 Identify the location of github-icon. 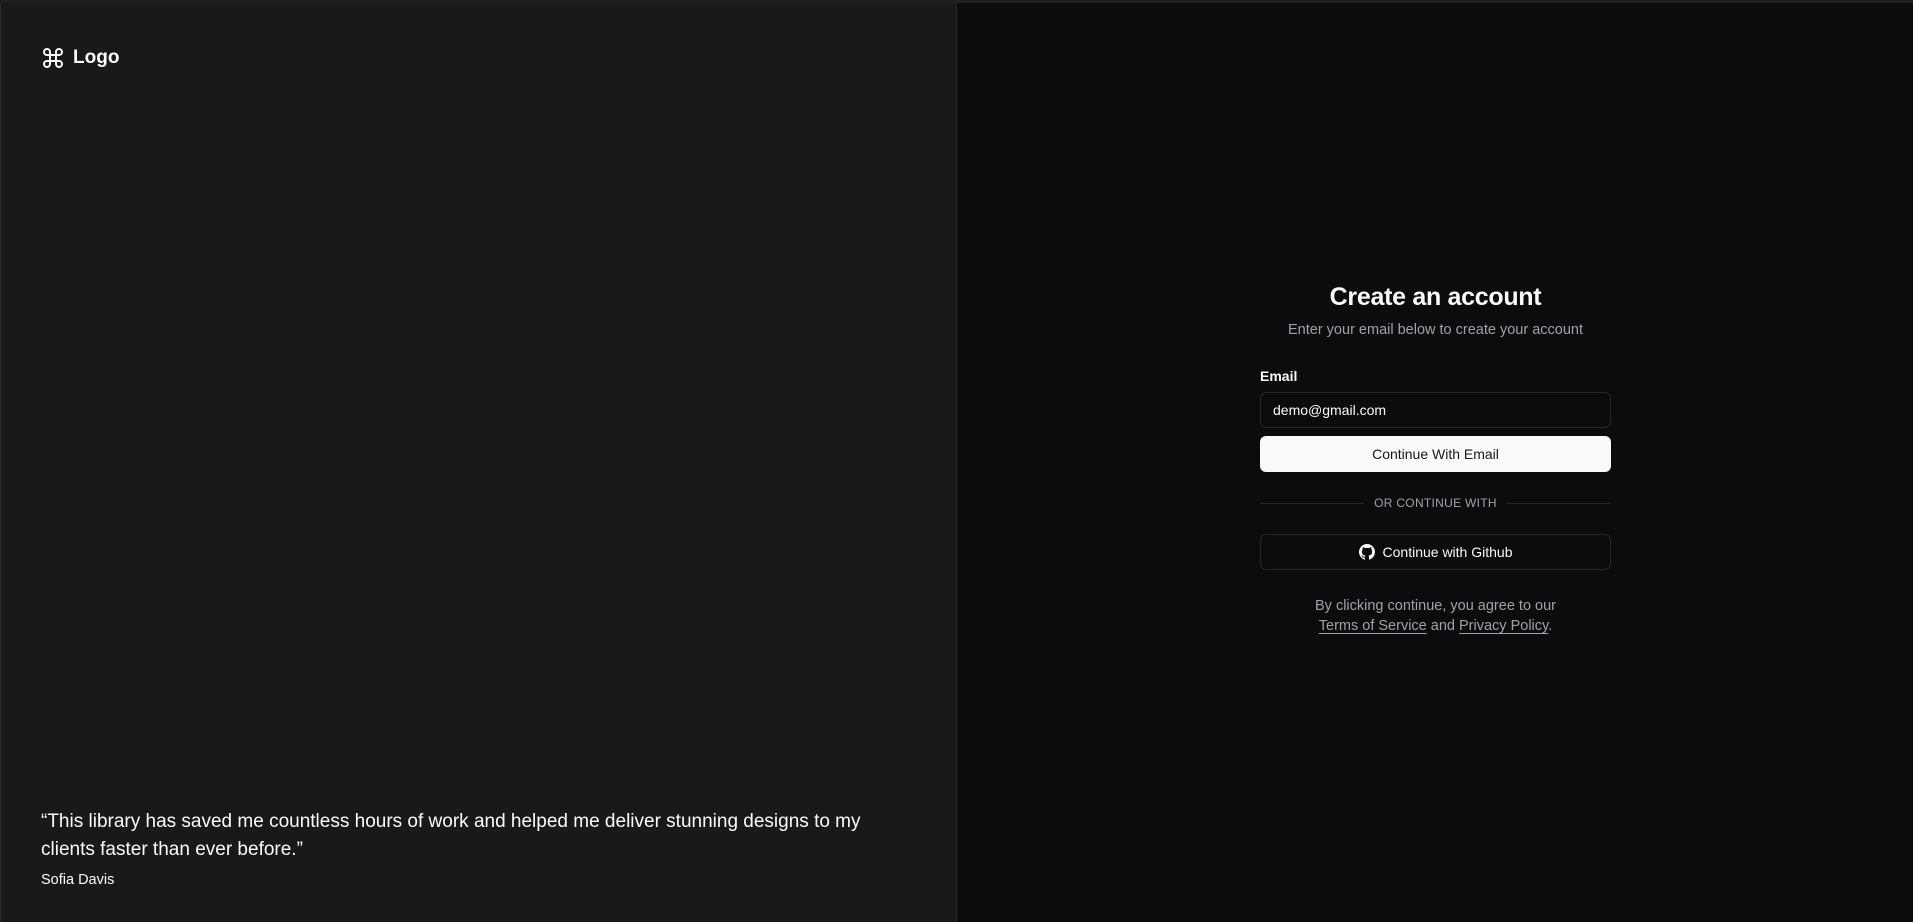
(1366, 552).